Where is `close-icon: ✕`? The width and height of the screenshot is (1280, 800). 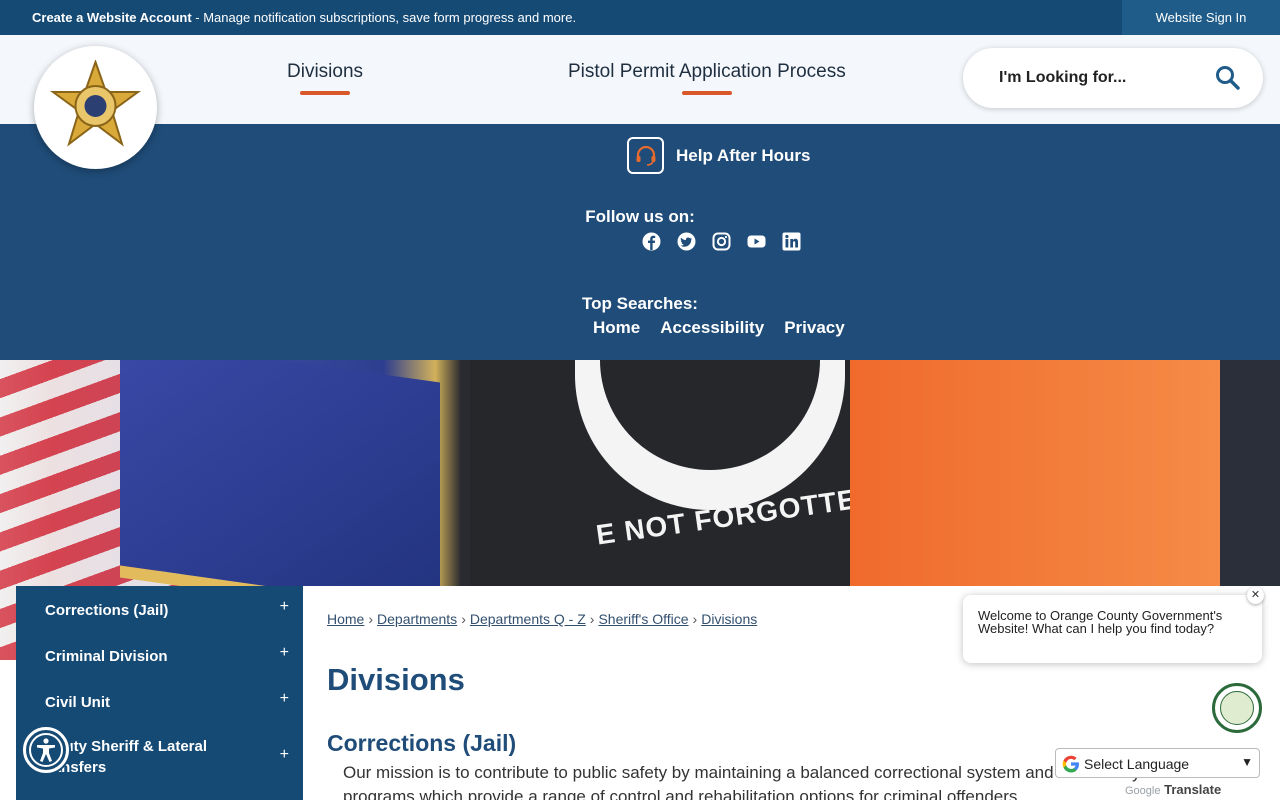 close-icon: ✕ is located at coordinates (1255, 595).